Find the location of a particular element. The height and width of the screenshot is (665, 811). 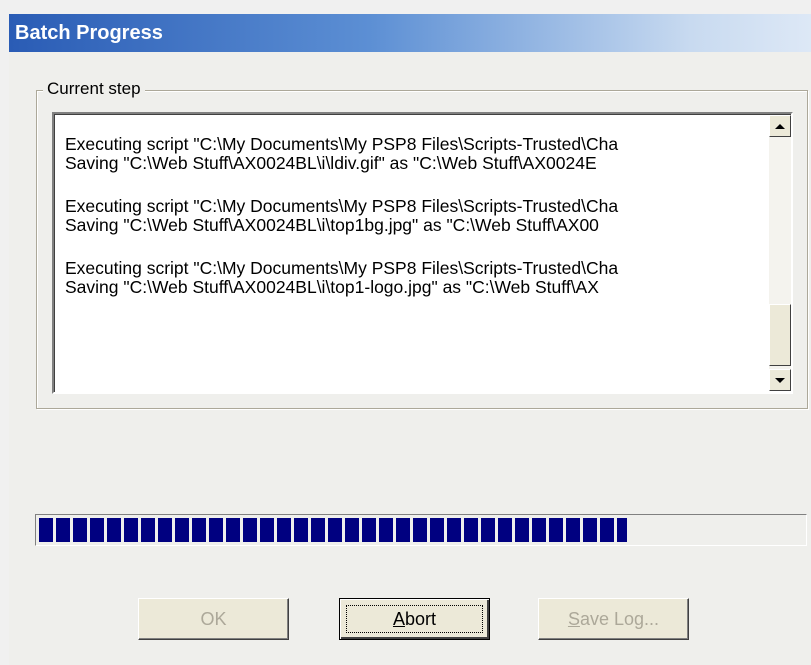

arrow-up-icon is located at coordinates (780, 126).